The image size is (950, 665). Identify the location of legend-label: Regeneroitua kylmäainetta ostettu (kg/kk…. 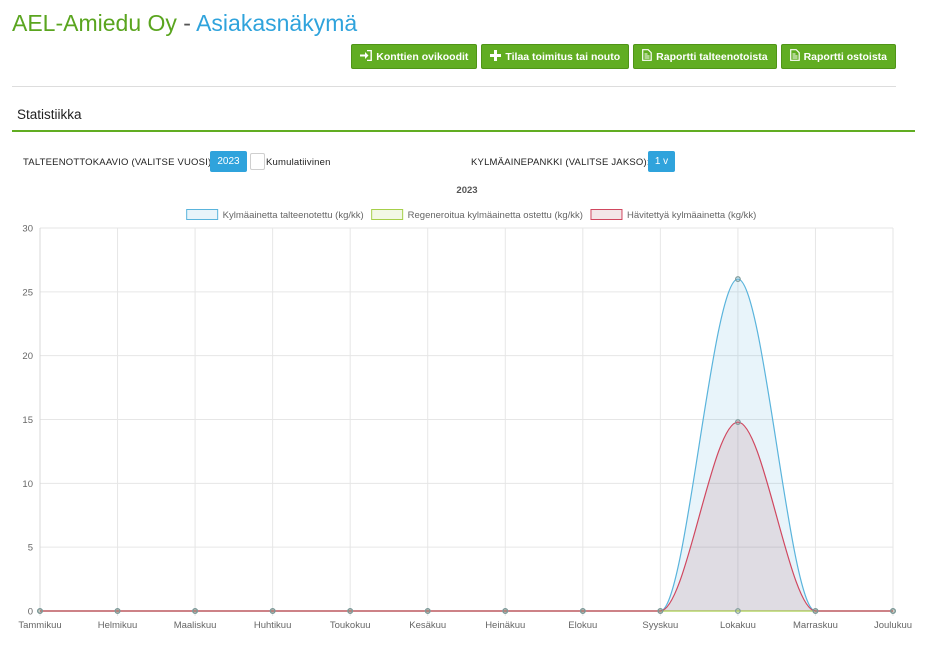
(495, 215).